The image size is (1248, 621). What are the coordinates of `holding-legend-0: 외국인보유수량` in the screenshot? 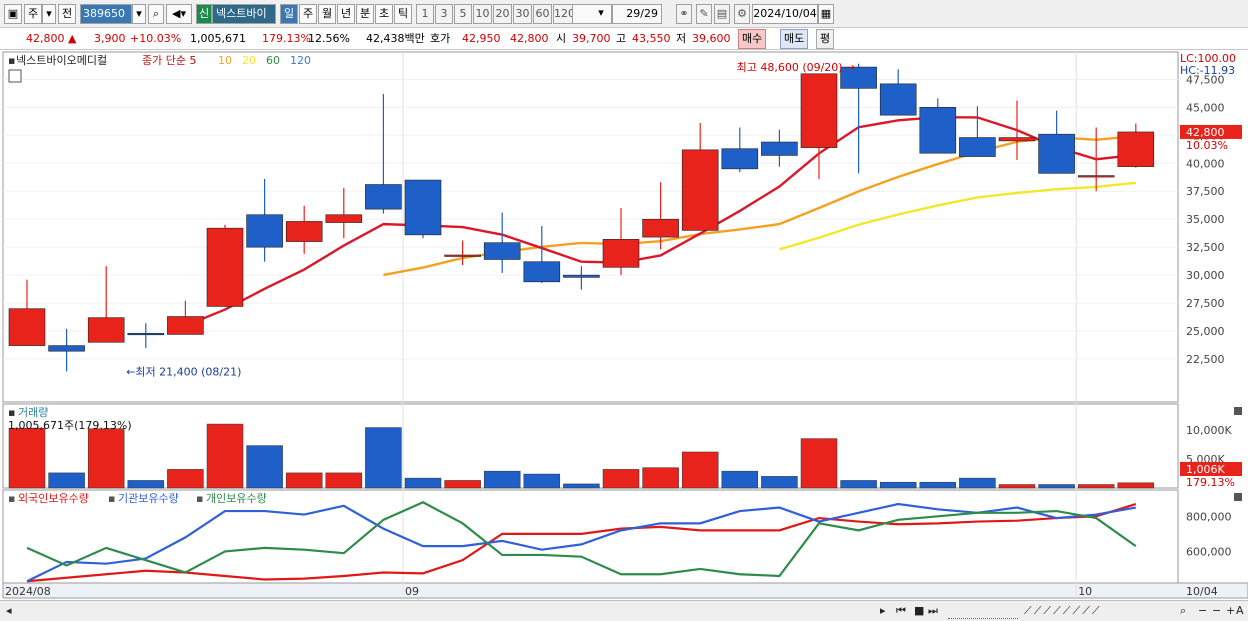 It's located at (53, 498).